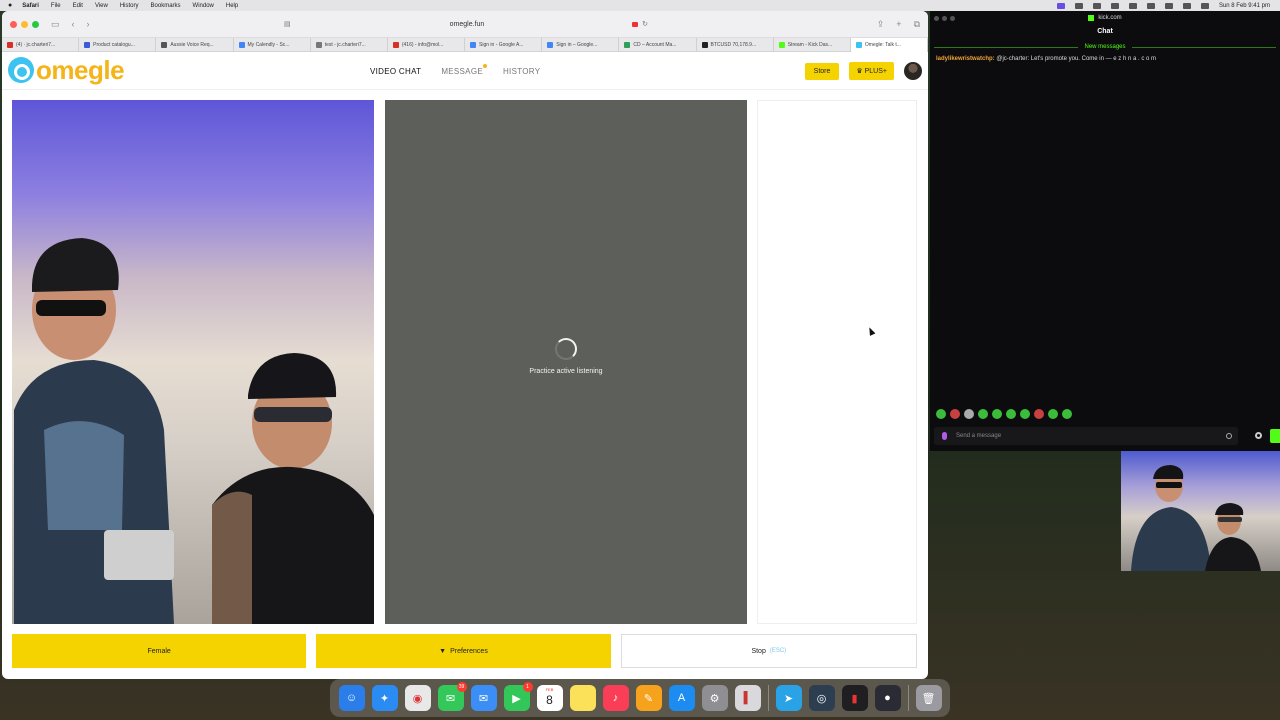 This screenshot has width=1280, height=720. What do you see at coordinates (965, 59) in the screenshot?
I see `chat-message-username: ladylikewristwatchp:` at bounding box center [965, 59].